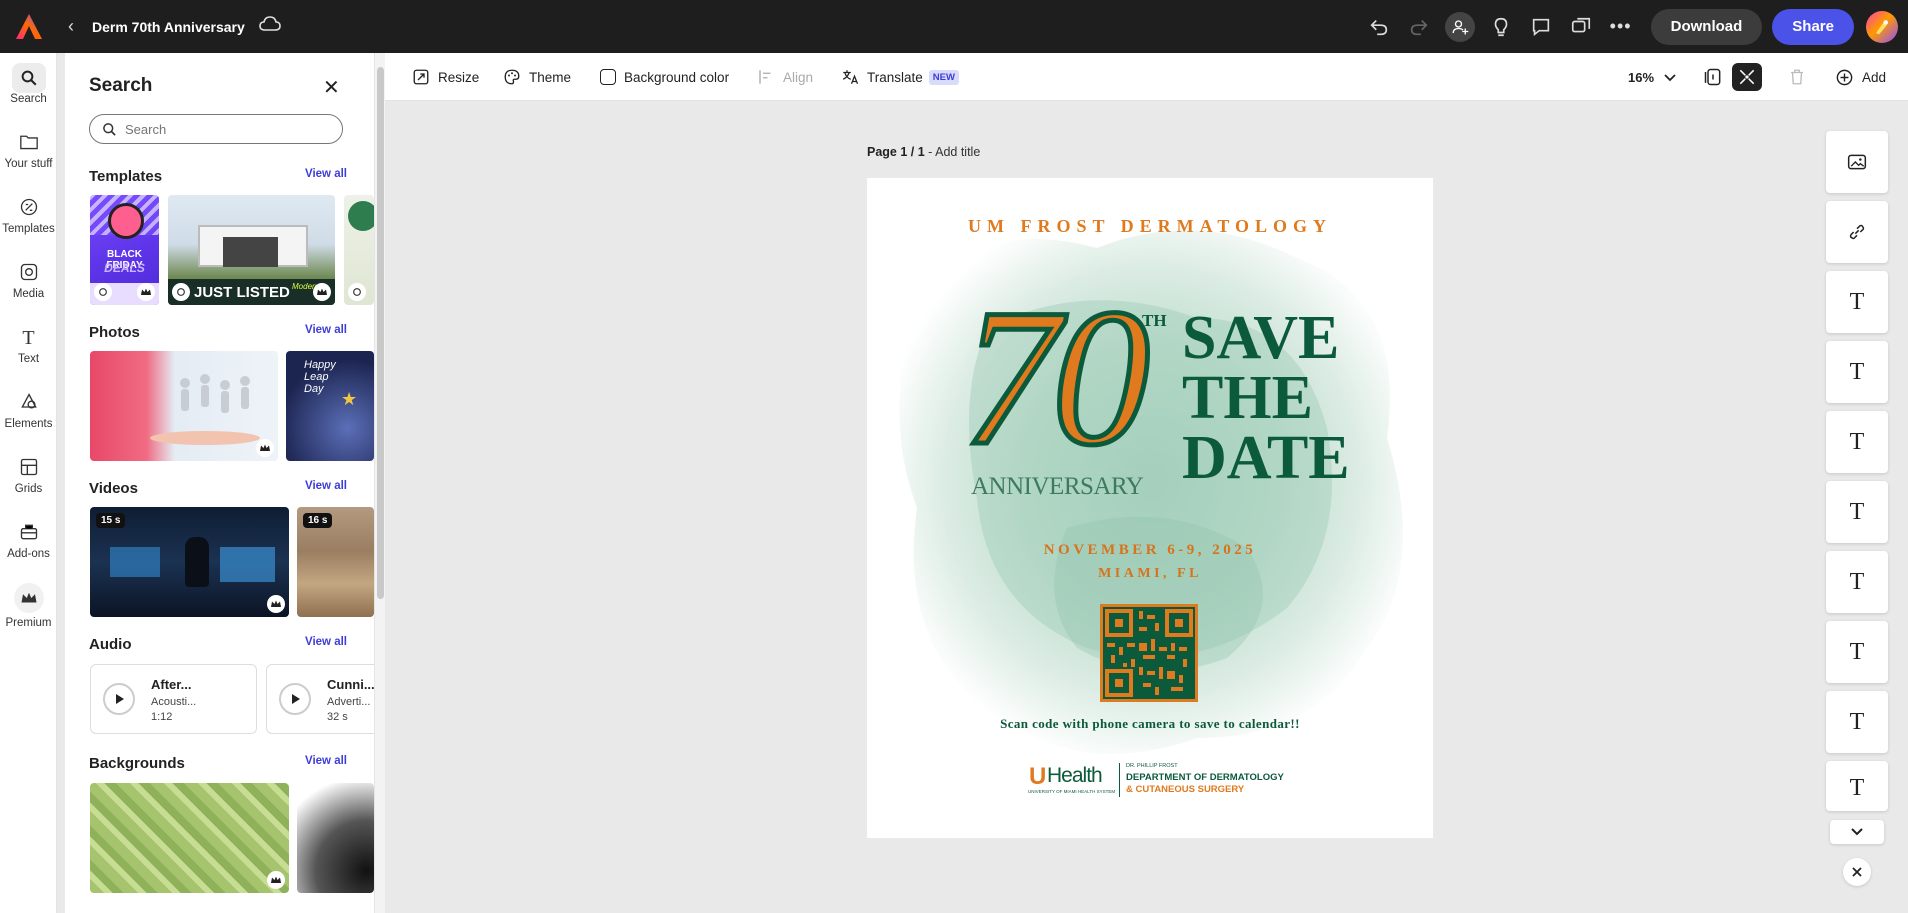  I want to click on poster-location: MIAMI, FL, so click(1150, 574).